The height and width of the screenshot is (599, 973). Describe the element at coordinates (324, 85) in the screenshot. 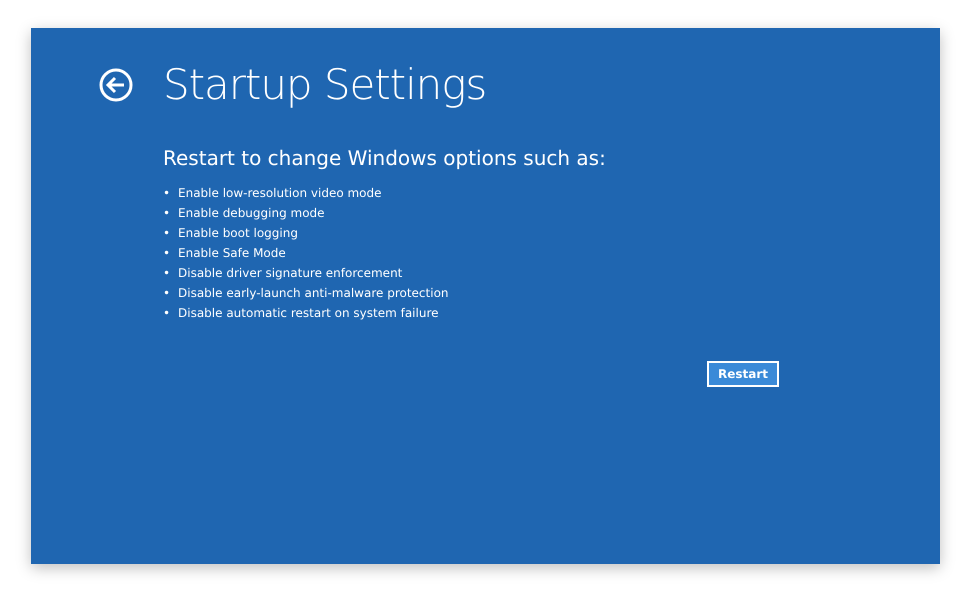

I see `page-title: Startup Settings` at that location.